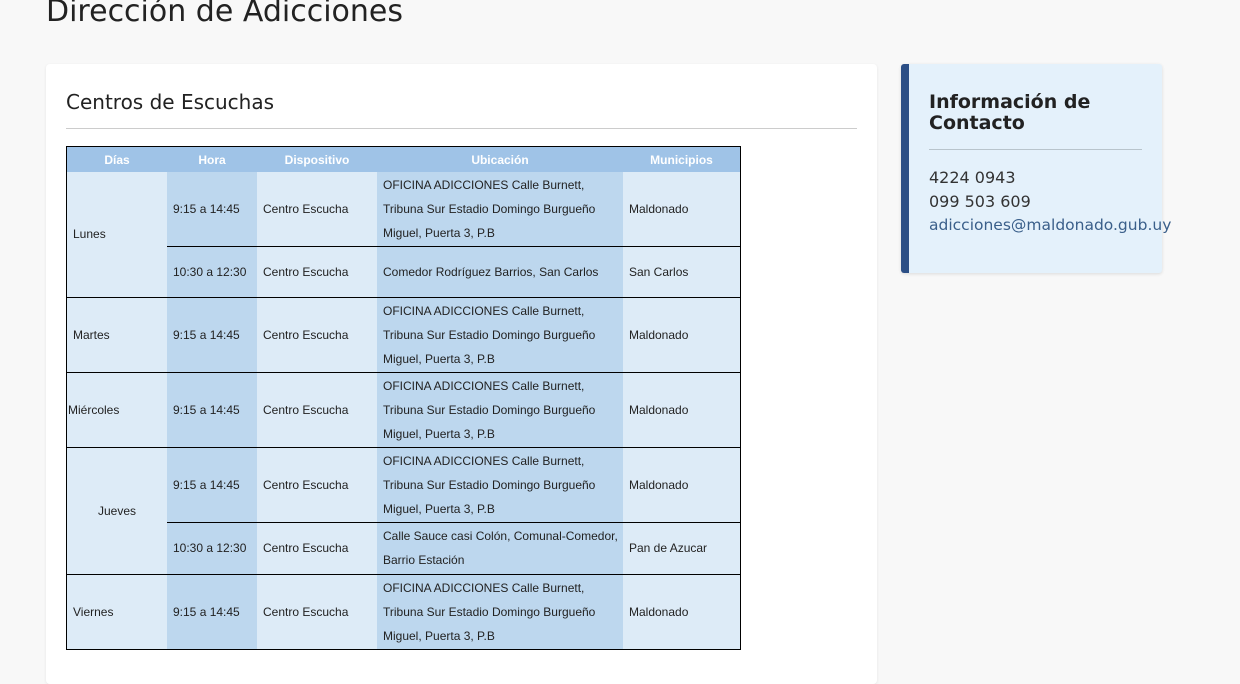 The height and width of the screenshot is (684, 1240). What do you see at coordinates (682, 159) in the screenshot?
I see `header-municipios: Municipios` at bounding box center [682, 159].